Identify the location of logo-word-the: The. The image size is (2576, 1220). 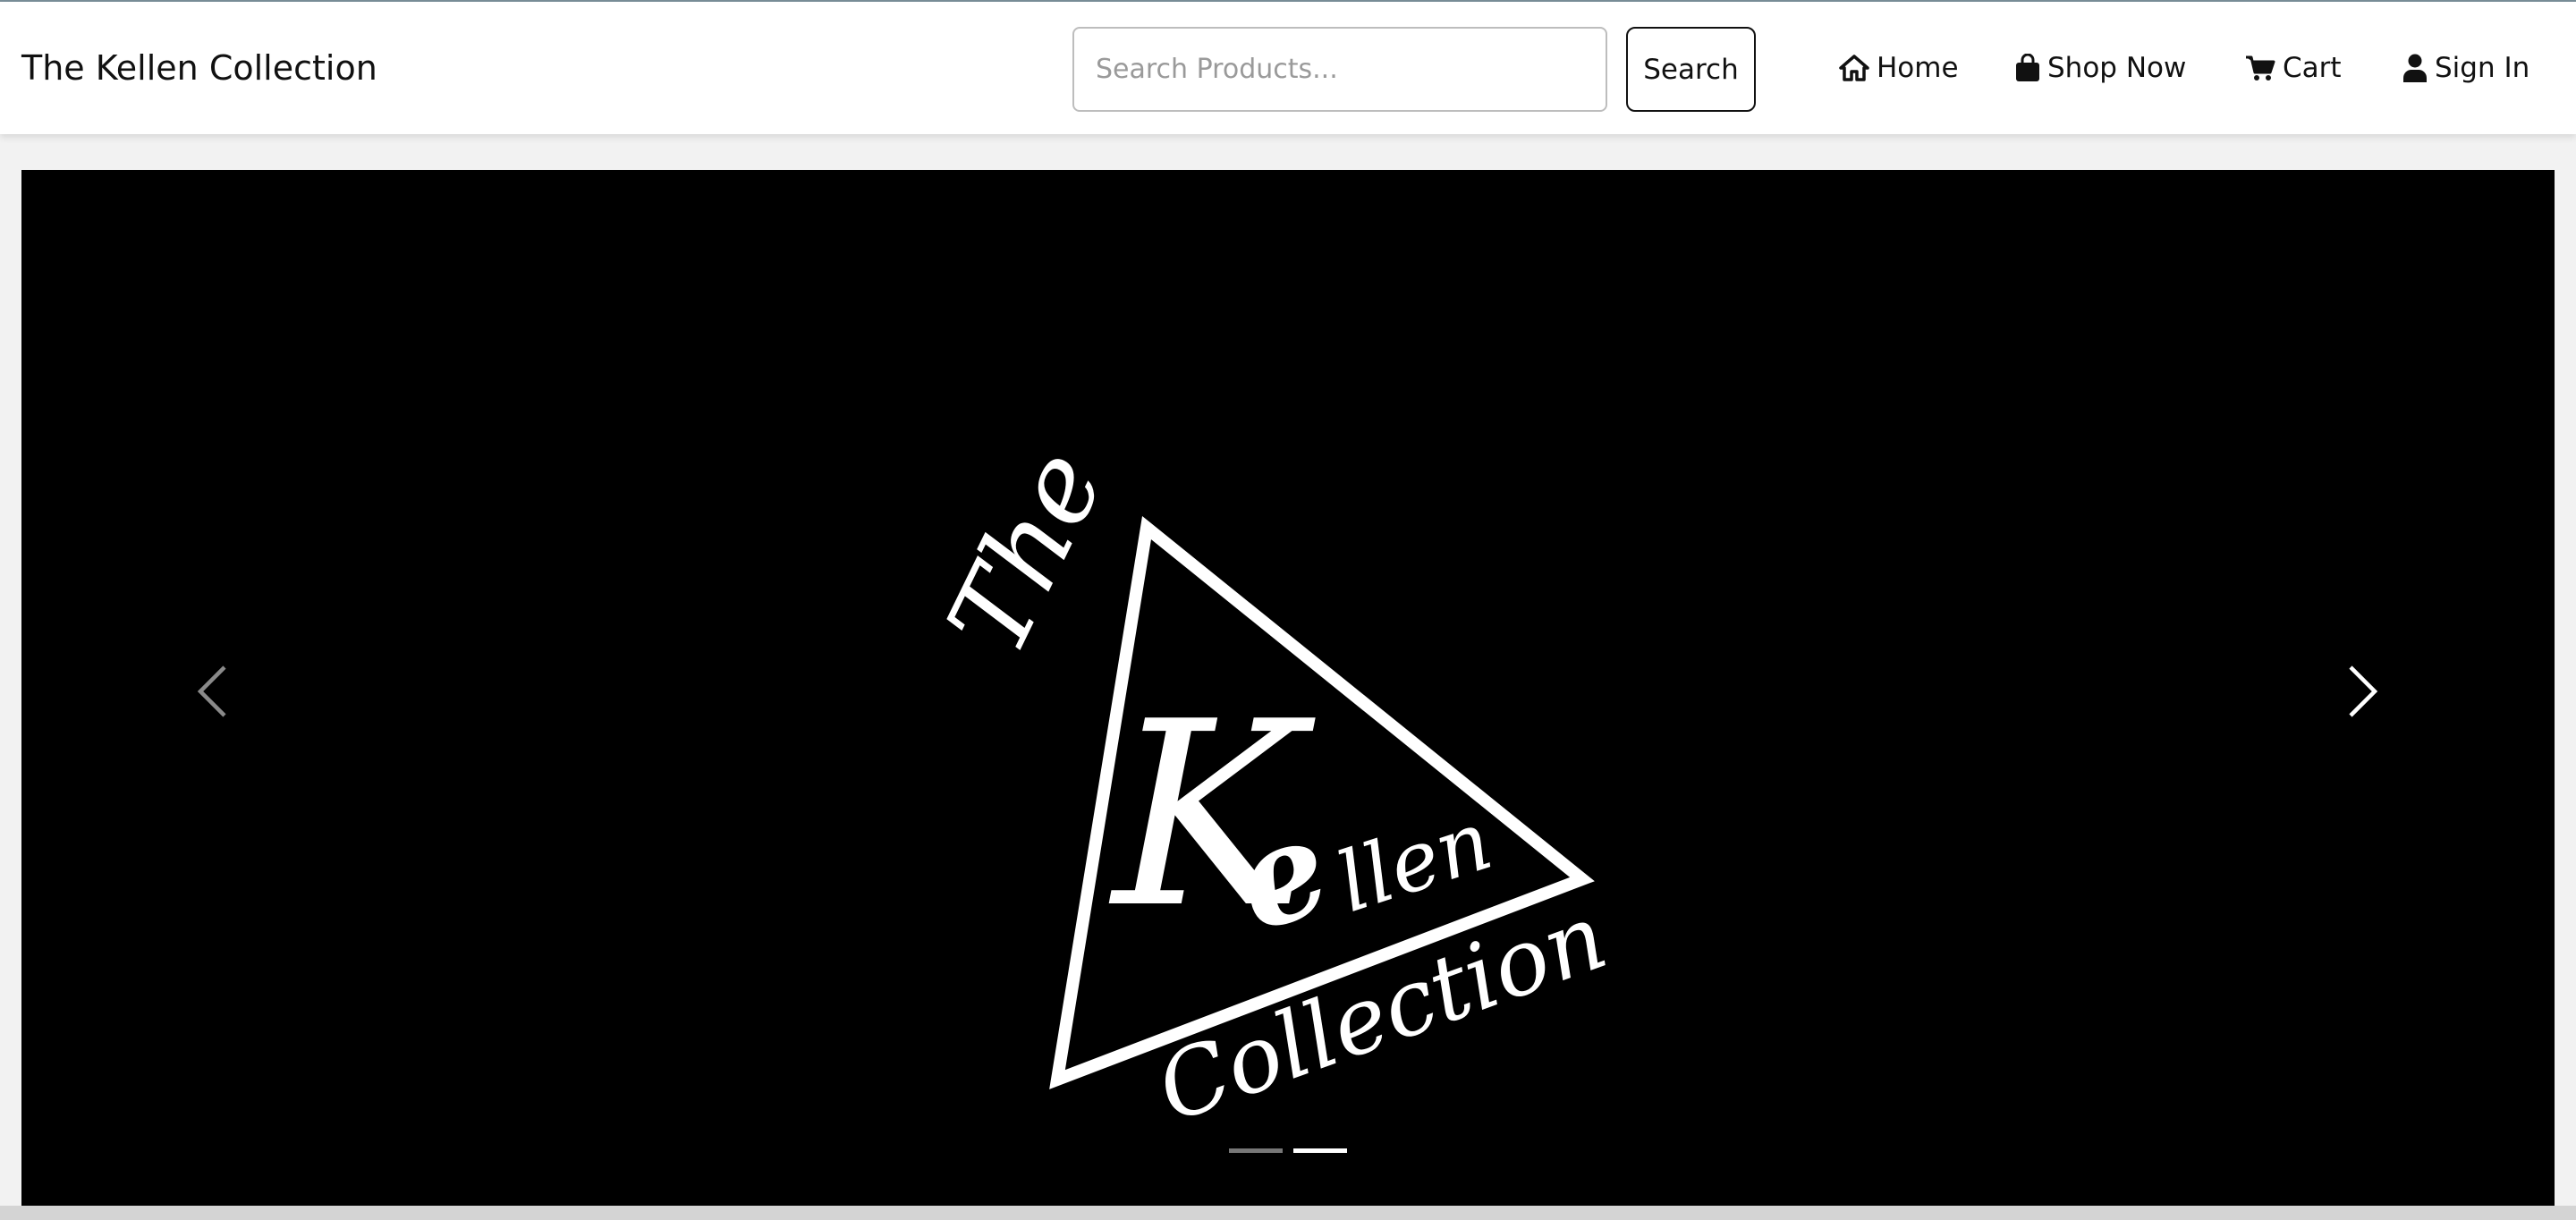
(1029, 553).